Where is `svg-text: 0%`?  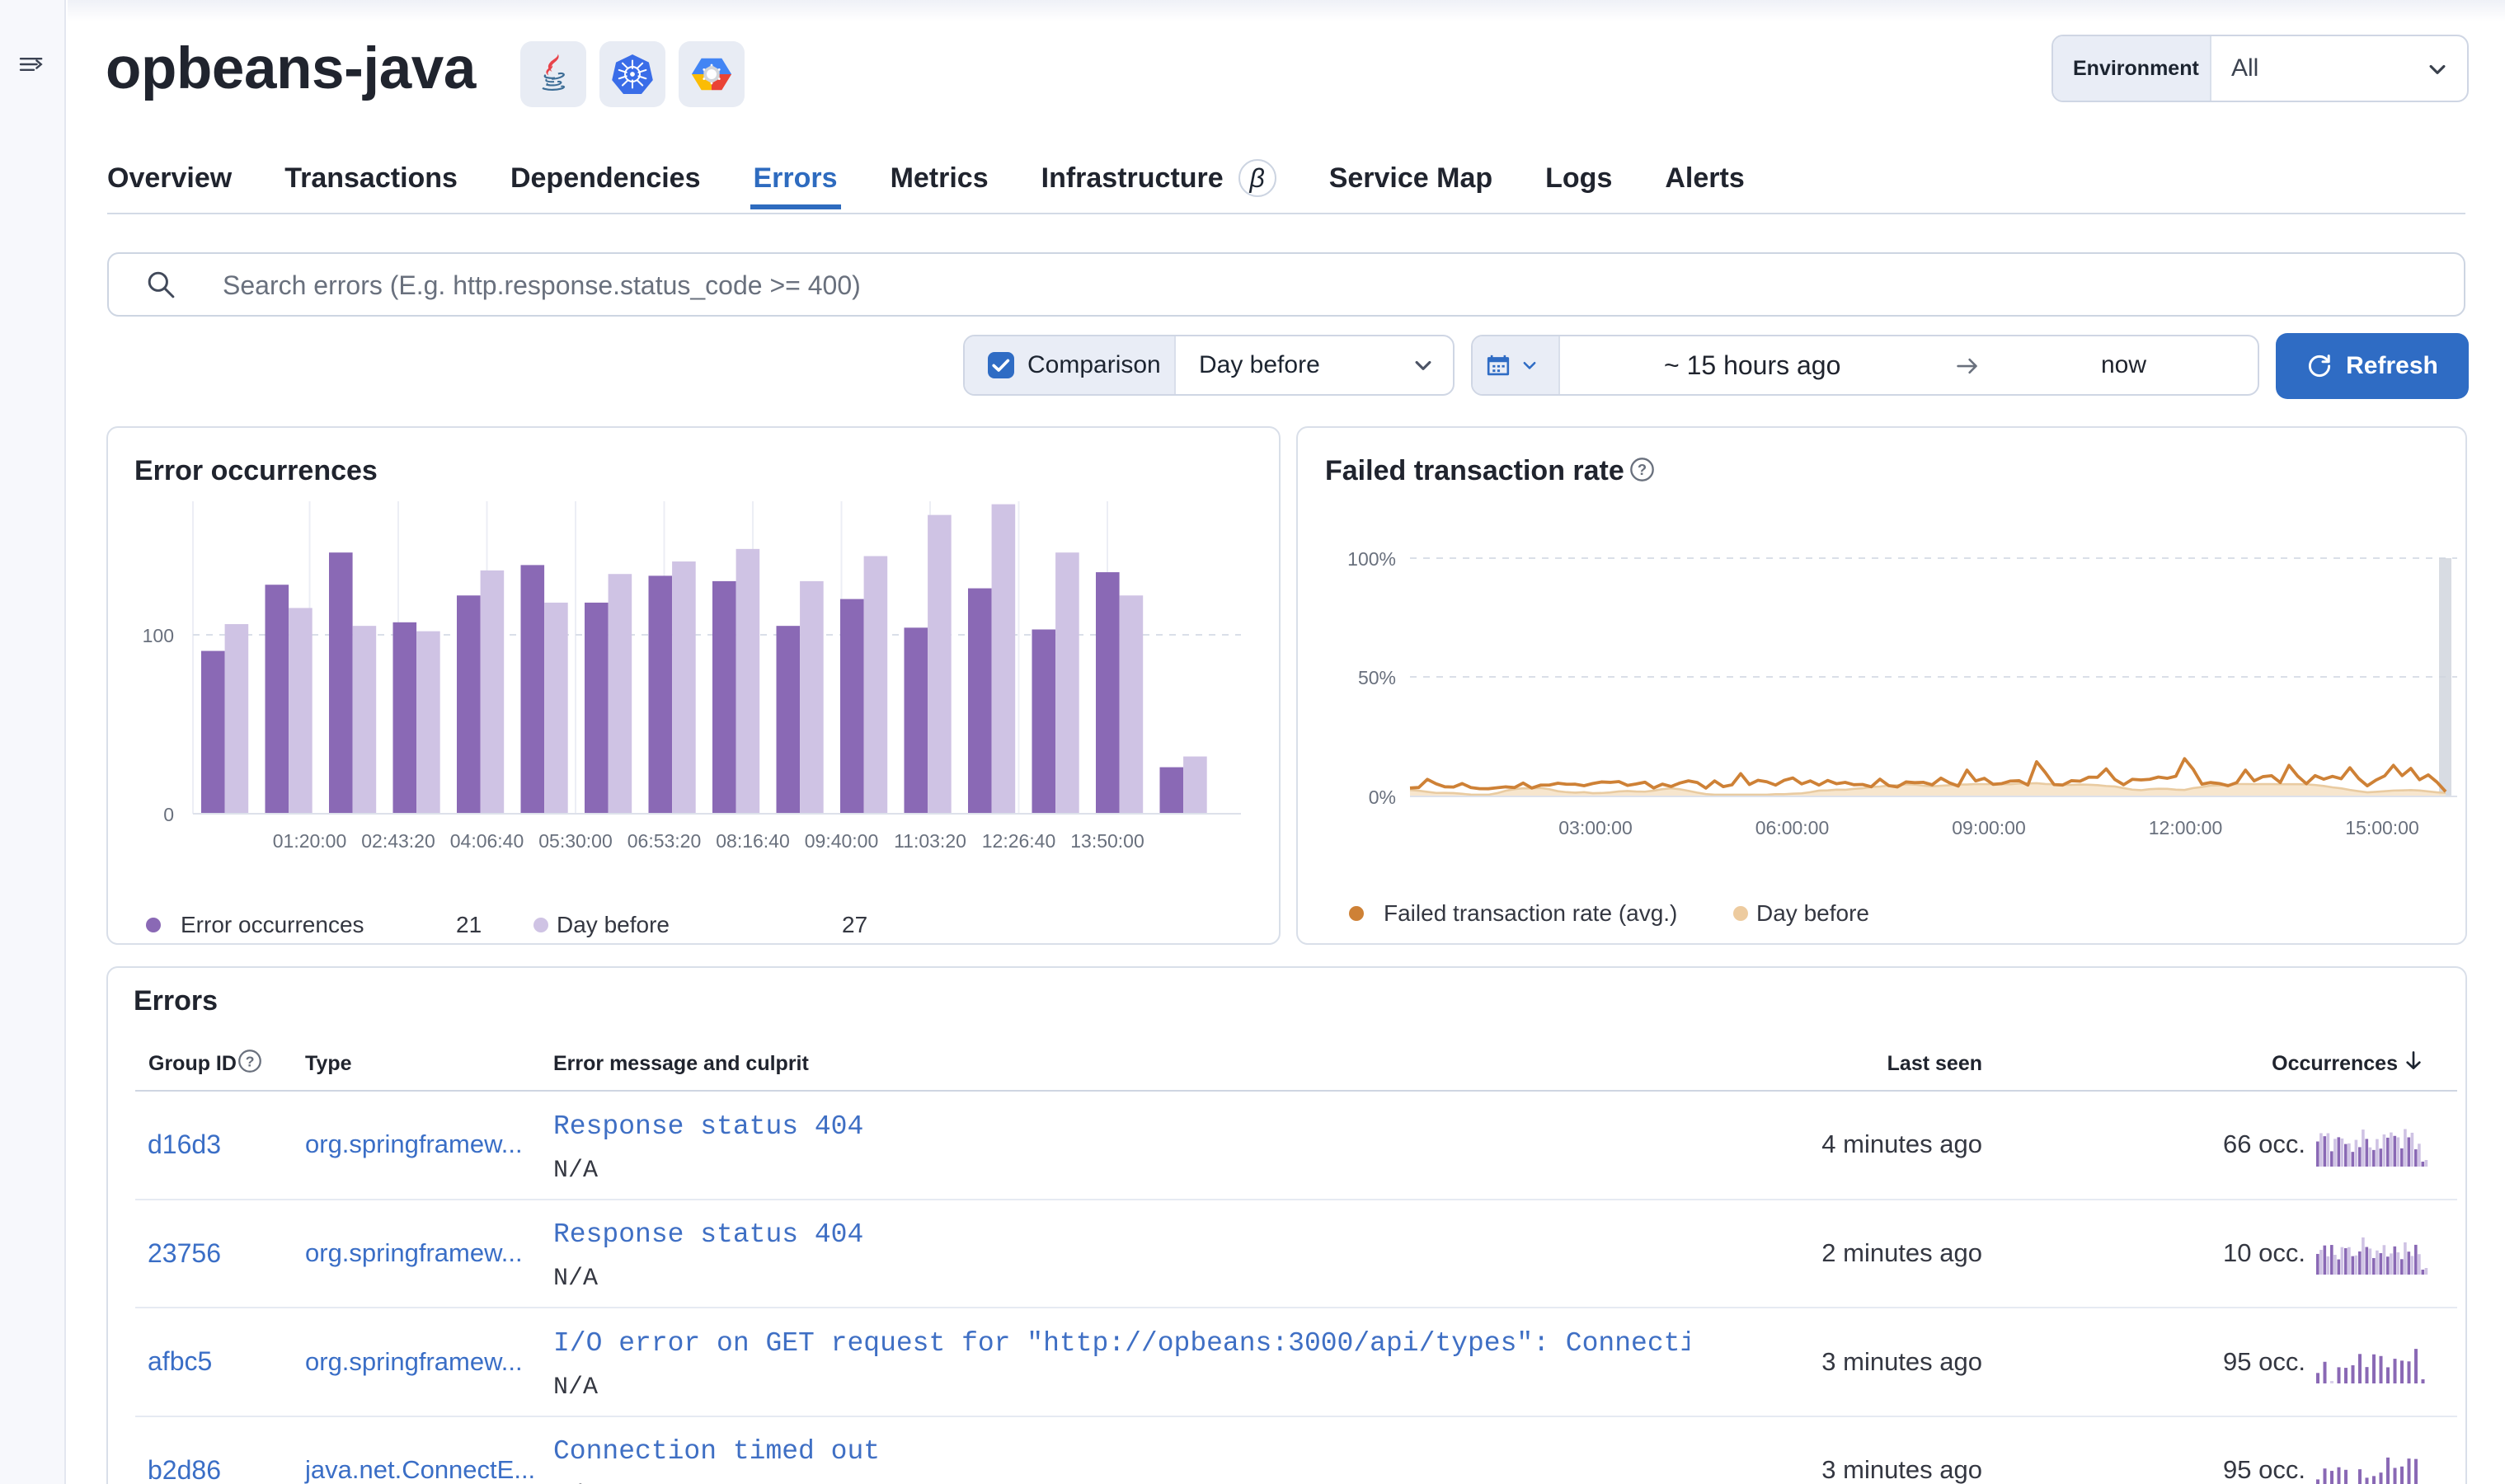
svg-text: 0% is located at coordinates (1382, 797).